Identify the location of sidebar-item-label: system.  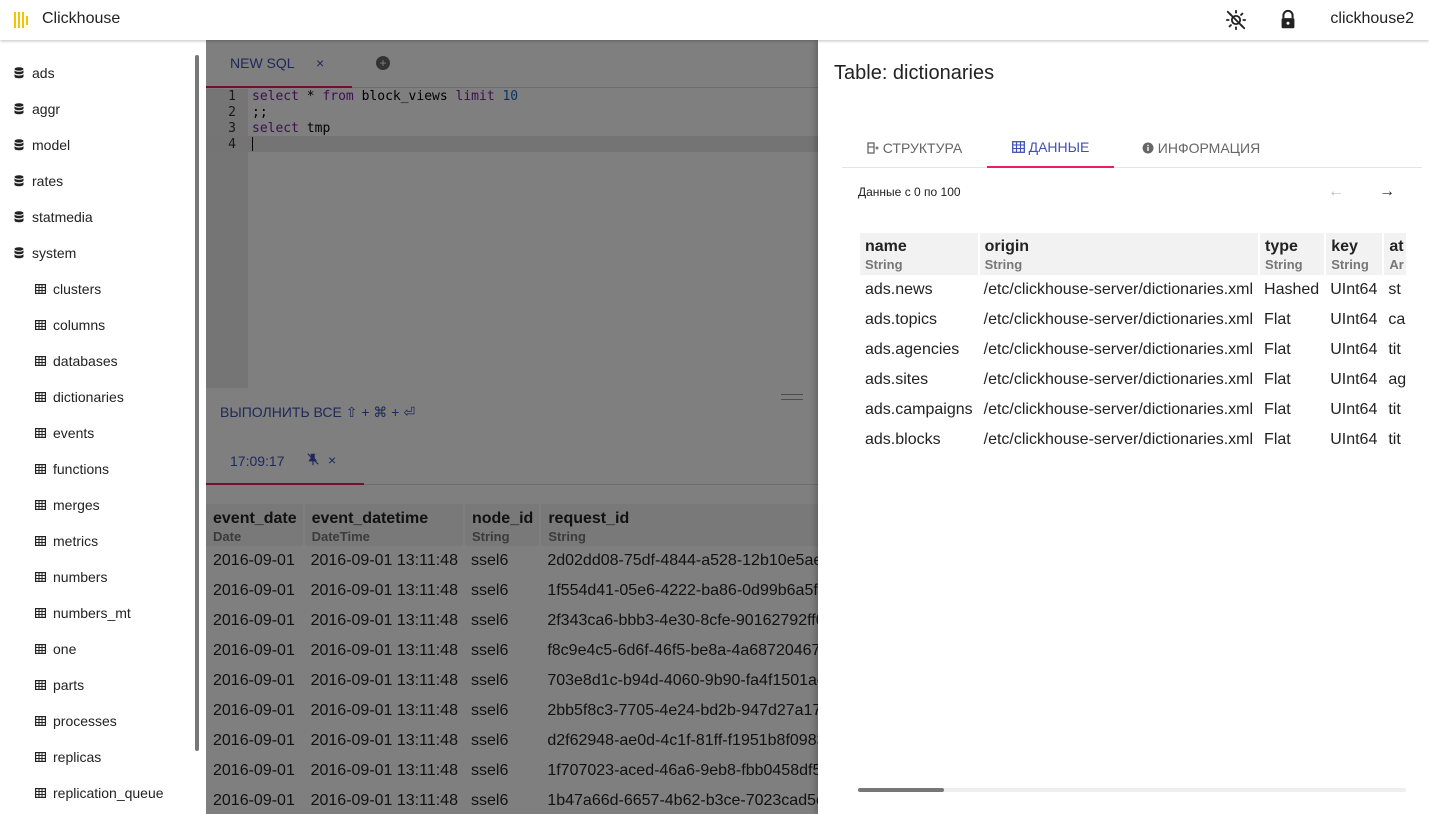
(54, 253).